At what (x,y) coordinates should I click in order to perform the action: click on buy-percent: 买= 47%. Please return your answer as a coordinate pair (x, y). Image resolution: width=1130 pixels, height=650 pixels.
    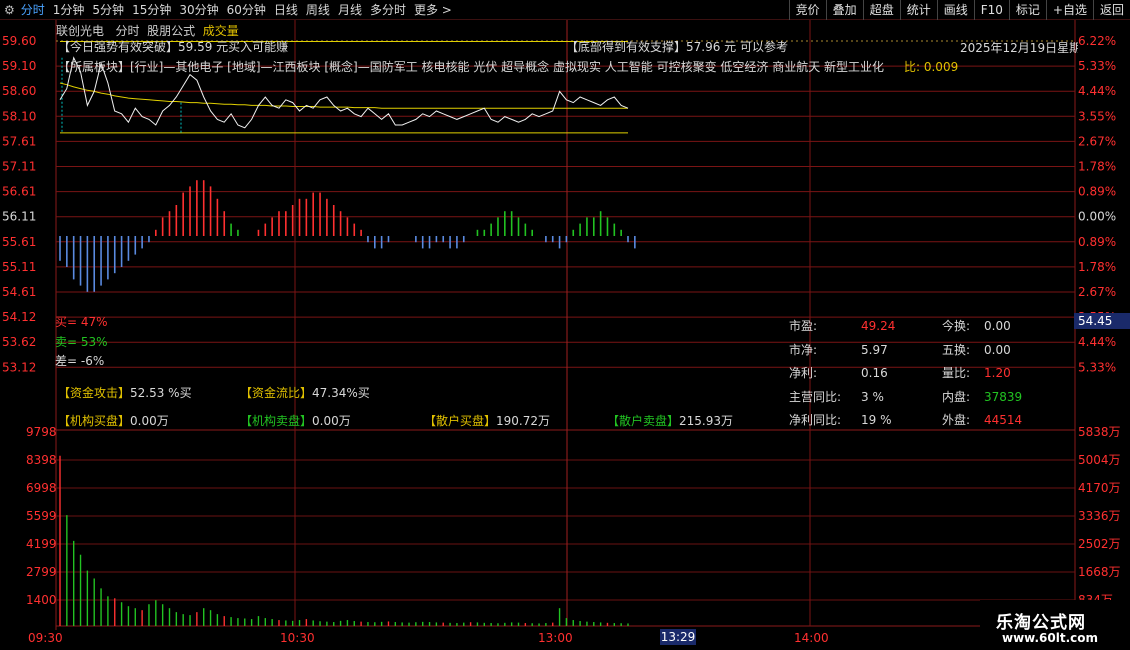
    Looking at the image, I should click on (81, 322).